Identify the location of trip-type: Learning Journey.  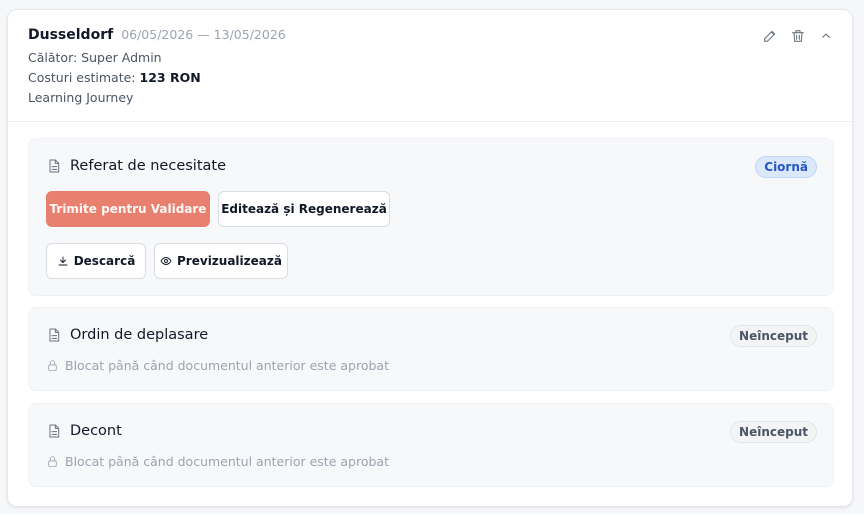
(81, 97).